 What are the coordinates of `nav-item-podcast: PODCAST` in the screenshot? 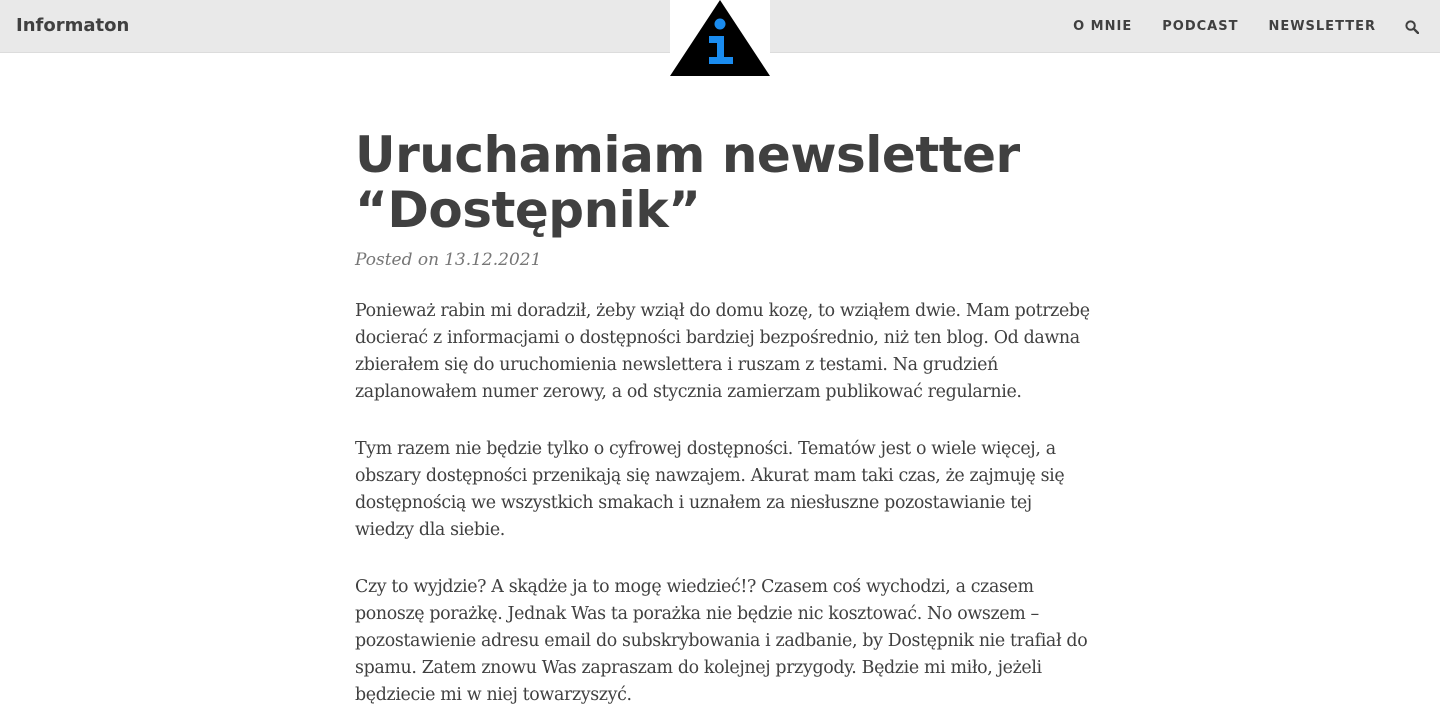 It's located at (1200, 26).